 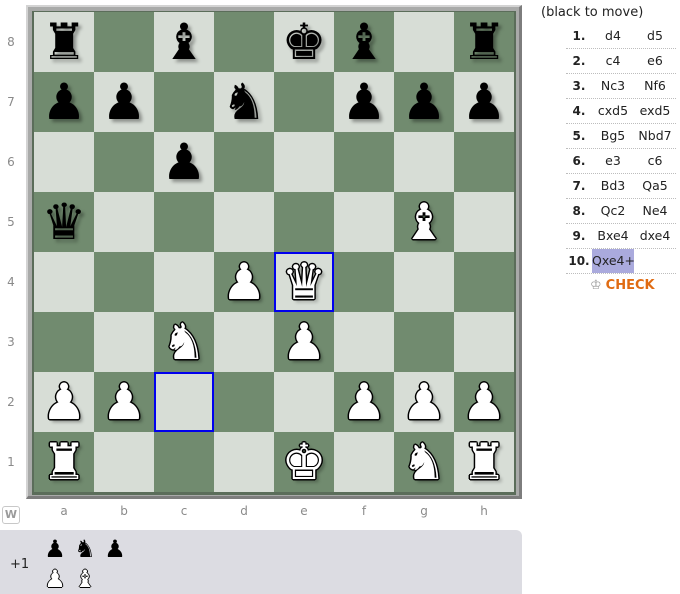 I want to click on square-h7: ♟, so click(x=484, y=102).